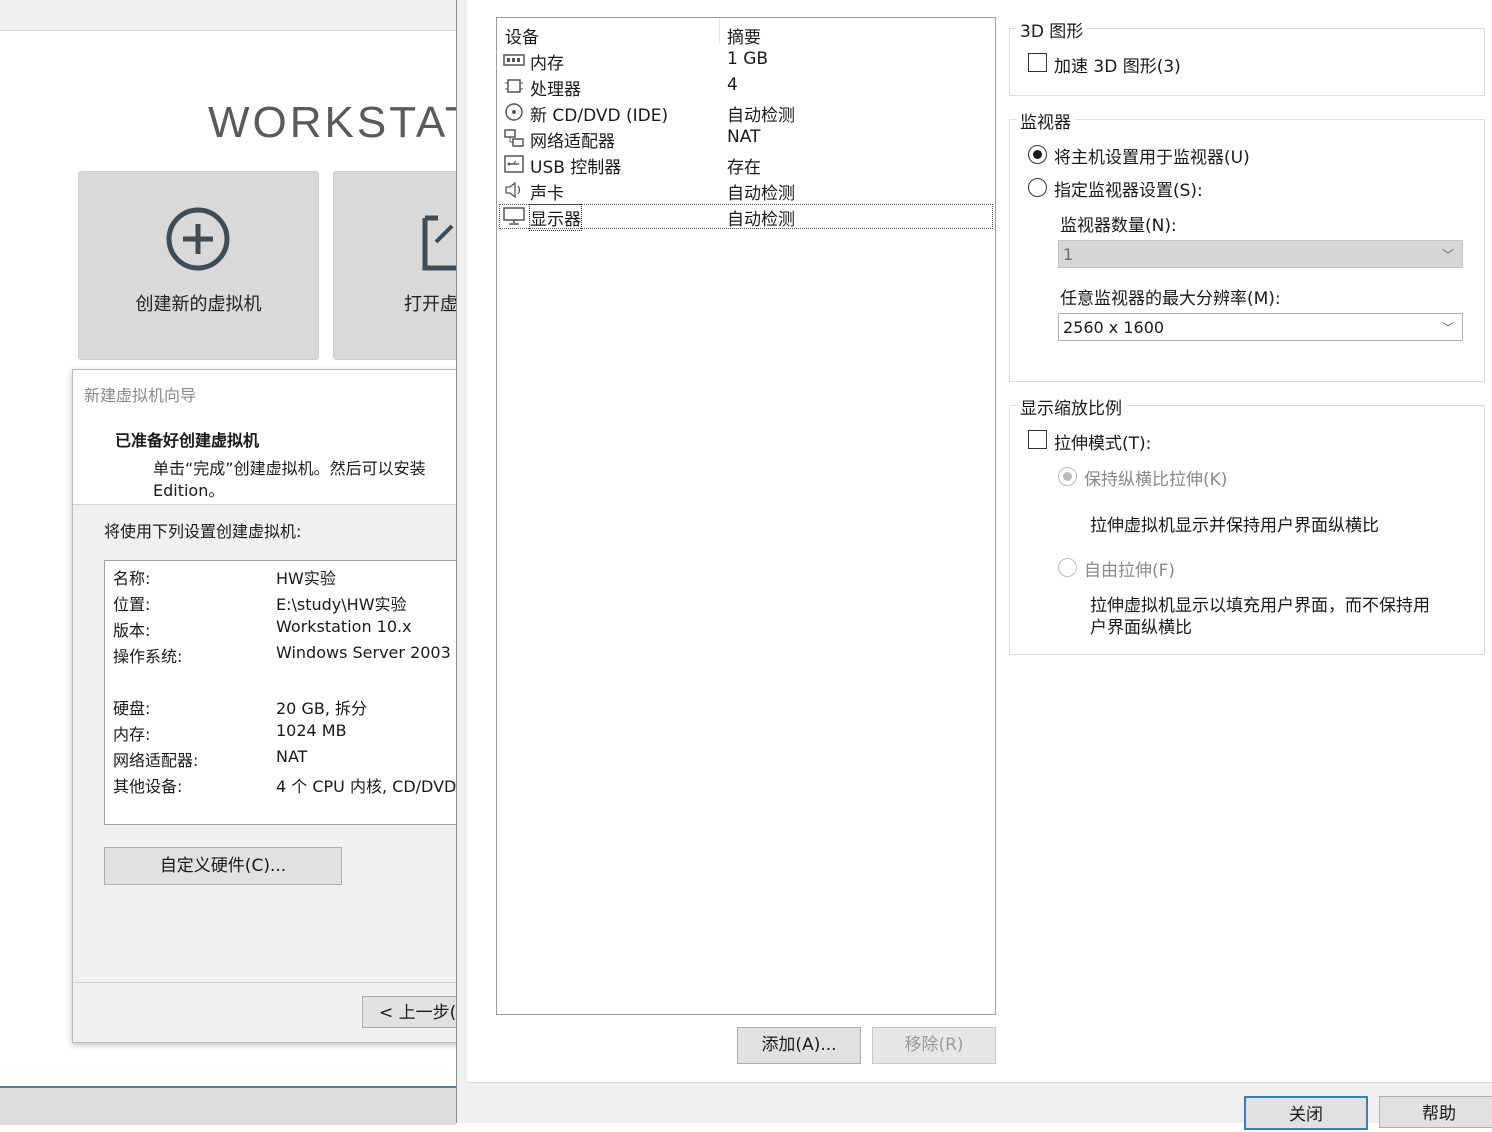 This screenshot has height=1132, width=1492. What do you see at coordinates (292, 756) in the screenshot?
I see `summary-value: NAT` at bounding box center [292, 756].